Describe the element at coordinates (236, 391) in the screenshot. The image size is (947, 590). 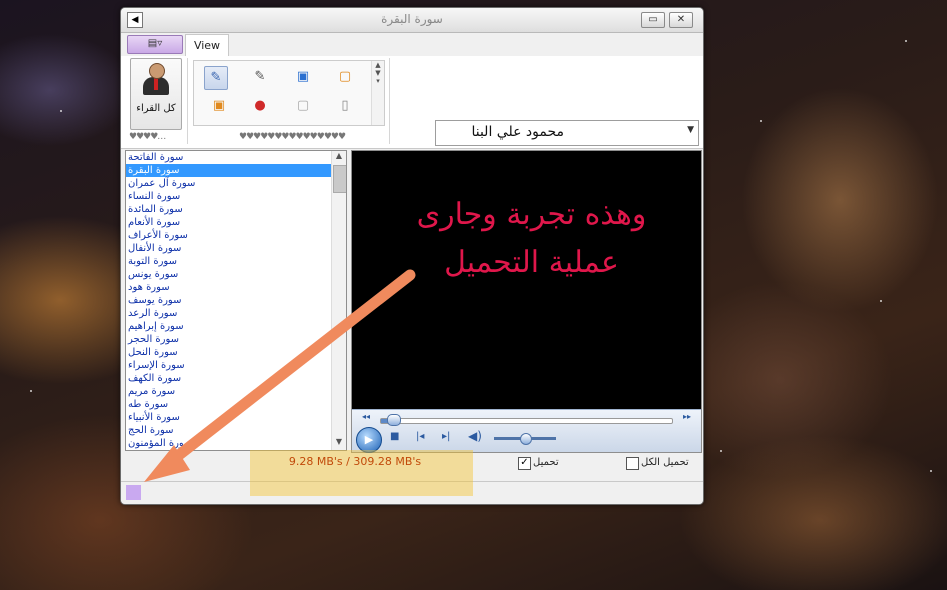
I see `sura-list-item: سورة مريم` at that location.